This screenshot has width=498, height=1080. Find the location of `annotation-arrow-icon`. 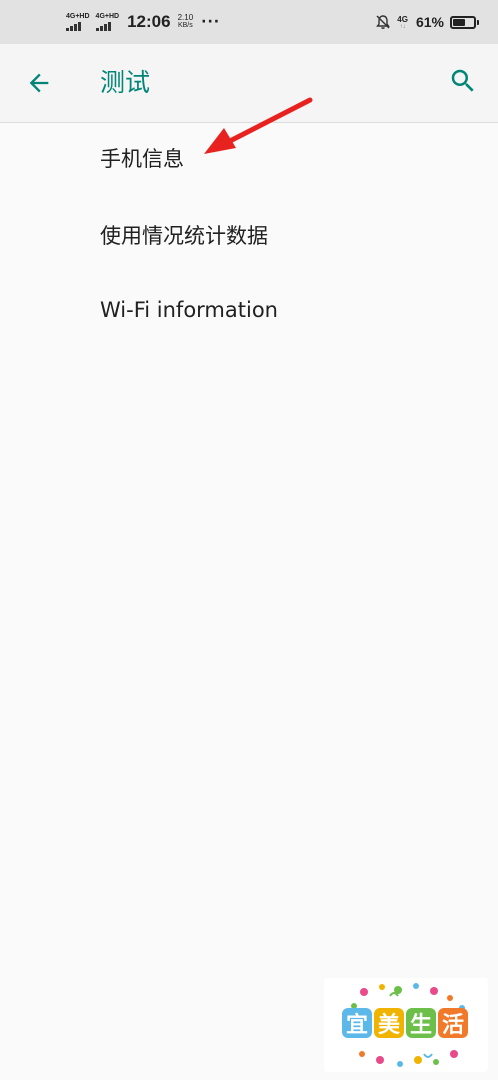

annotation-arrow-icon is located at coordinates (258, 125).